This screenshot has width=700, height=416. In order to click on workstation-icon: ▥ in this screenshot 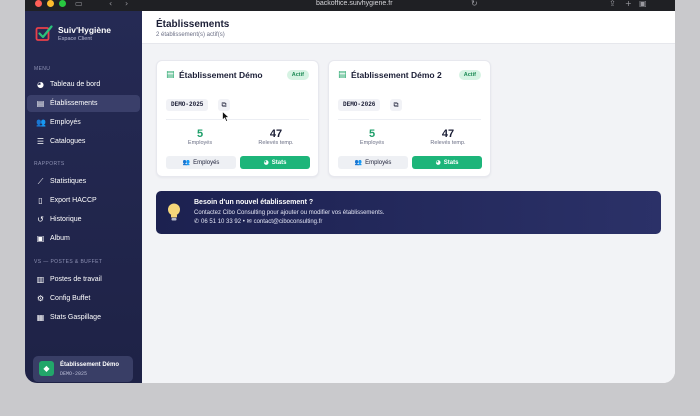, I will do `click(40, 279)`.